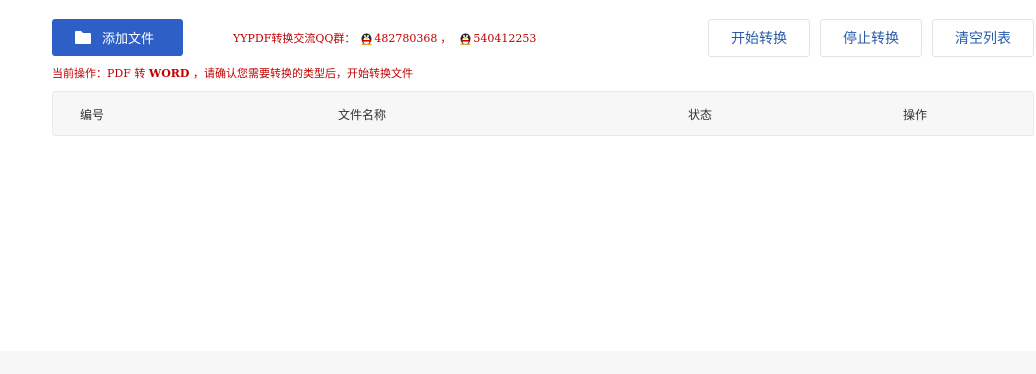 The image size is (1036, 374). Describe the element at coordinates (362, 115) in the screenshot. I see `column-header-filename: 文件名称` at that location.